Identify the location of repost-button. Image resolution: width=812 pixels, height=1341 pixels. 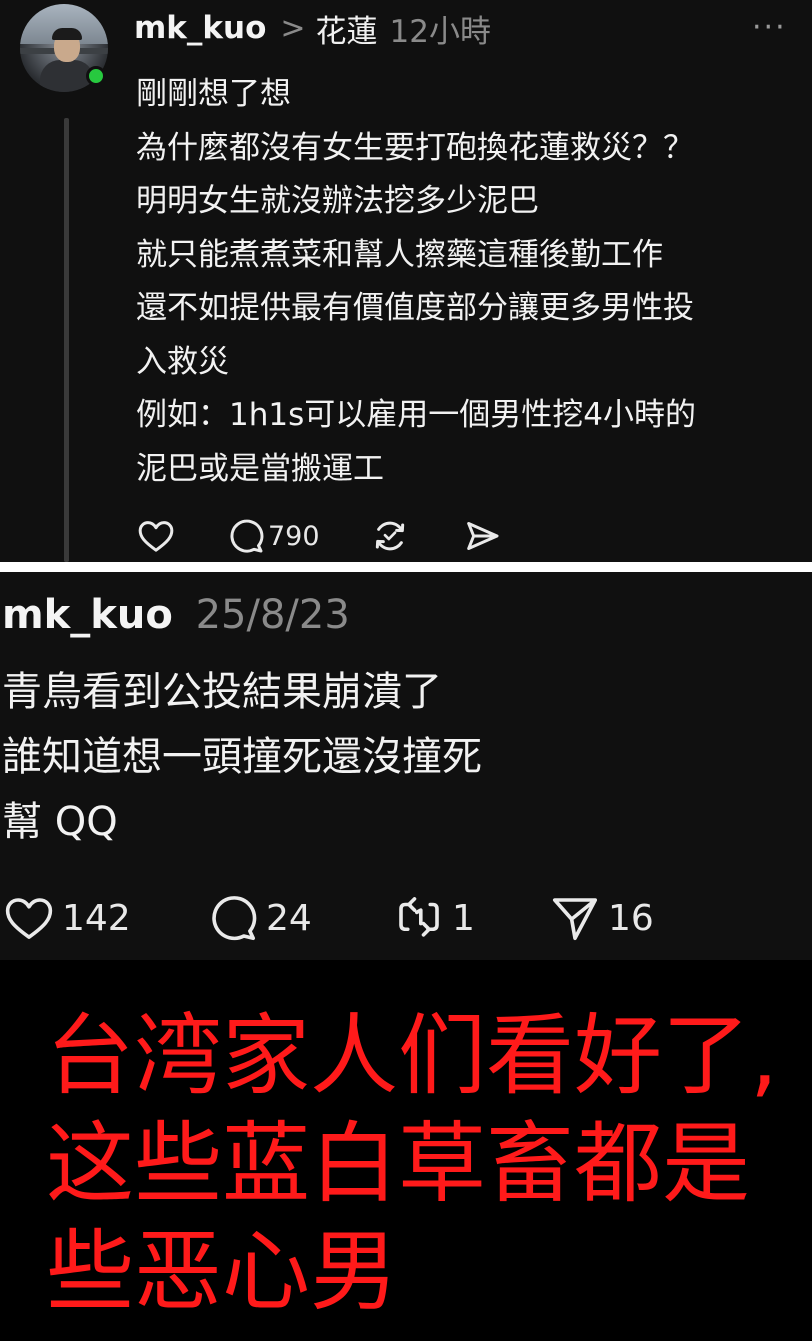
(390, 536).